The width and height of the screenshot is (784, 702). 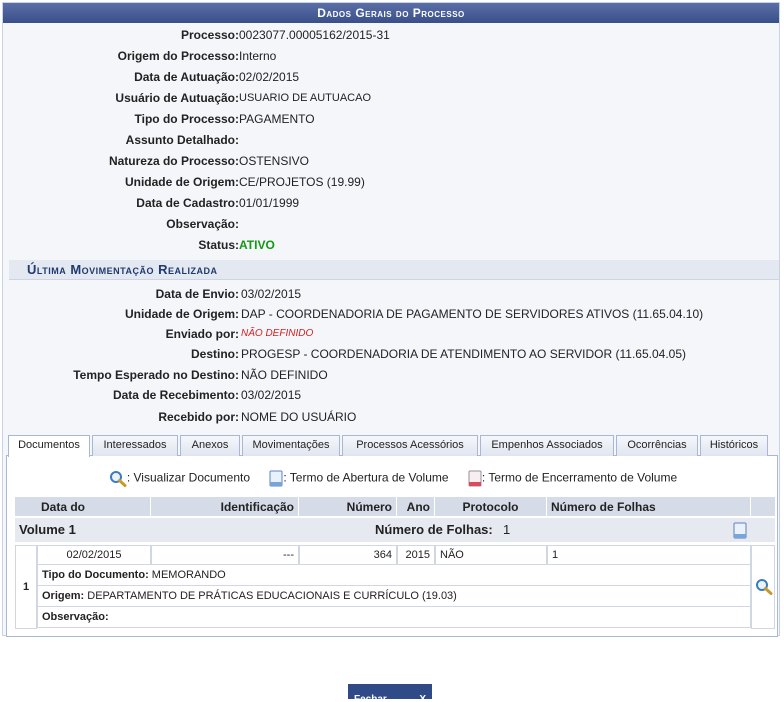 What do you see at coordinates (95, 575) in the screenshot?
I see `doc-type-label: Tipo do Documento:` at bounding box center [95, 575].